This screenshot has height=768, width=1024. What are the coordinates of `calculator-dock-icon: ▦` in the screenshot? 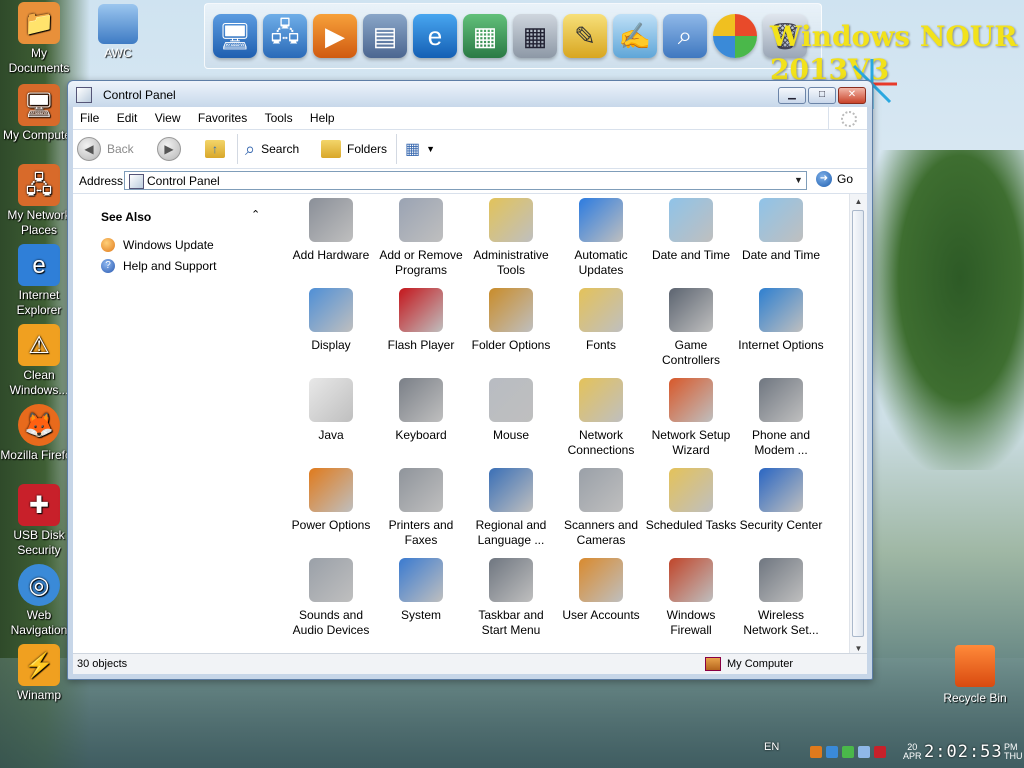 It's located at (535, 36).